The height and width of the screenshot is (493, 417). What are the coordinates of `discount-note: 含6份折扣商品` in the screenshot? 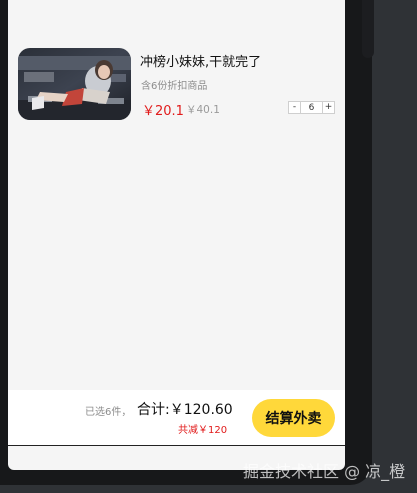 It's located at (174, 86).